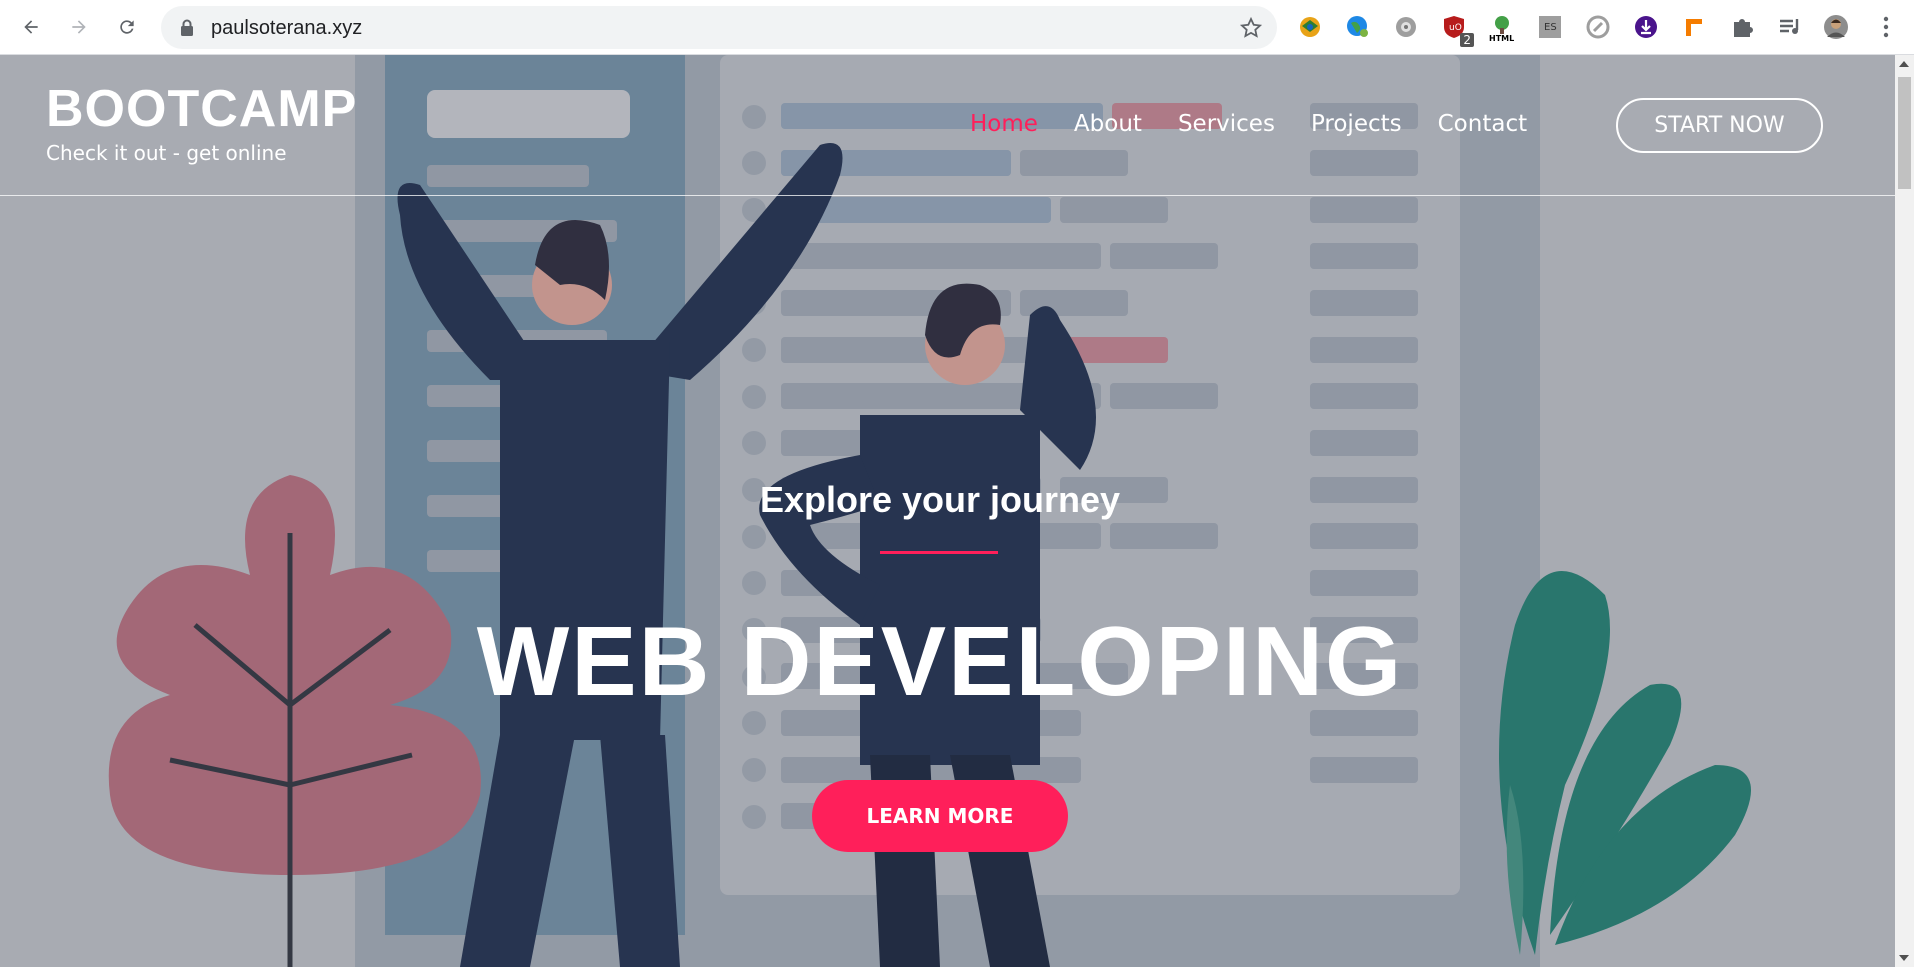  Describe the element at coordinates (1310, 27) in the screenshot. I see `extension-1-icon` at that location.